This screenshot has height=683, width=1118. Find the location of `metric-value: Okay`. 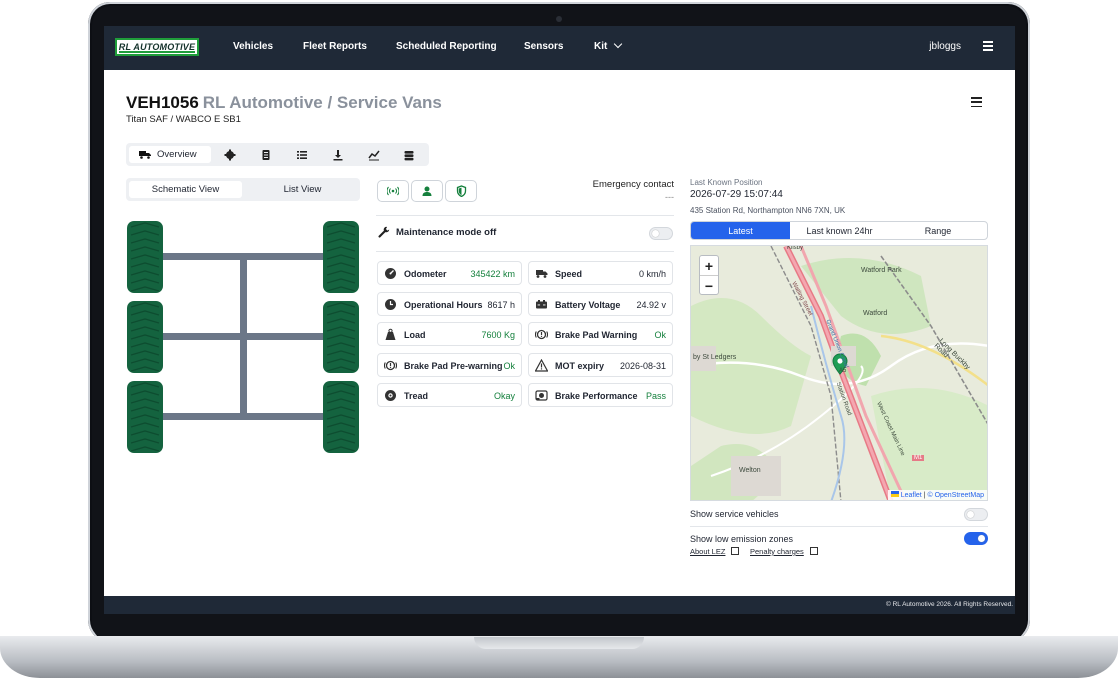

metric-value: Okay is located at coordinates (504, 396).